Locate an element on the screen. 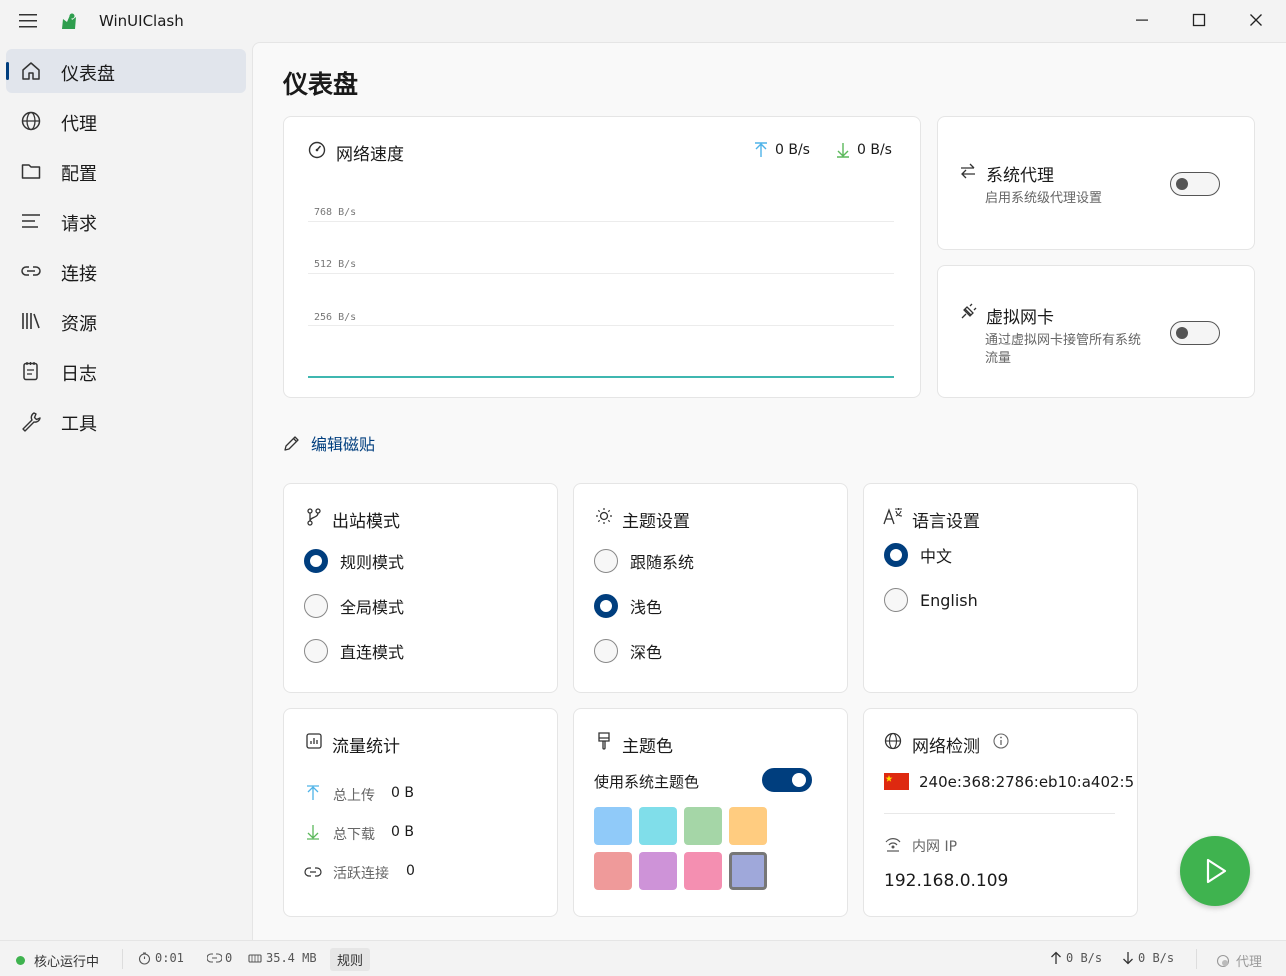 The height and width of the screenshot is (976, 1286). speedometer-icon is located at coordinates (317, 150).